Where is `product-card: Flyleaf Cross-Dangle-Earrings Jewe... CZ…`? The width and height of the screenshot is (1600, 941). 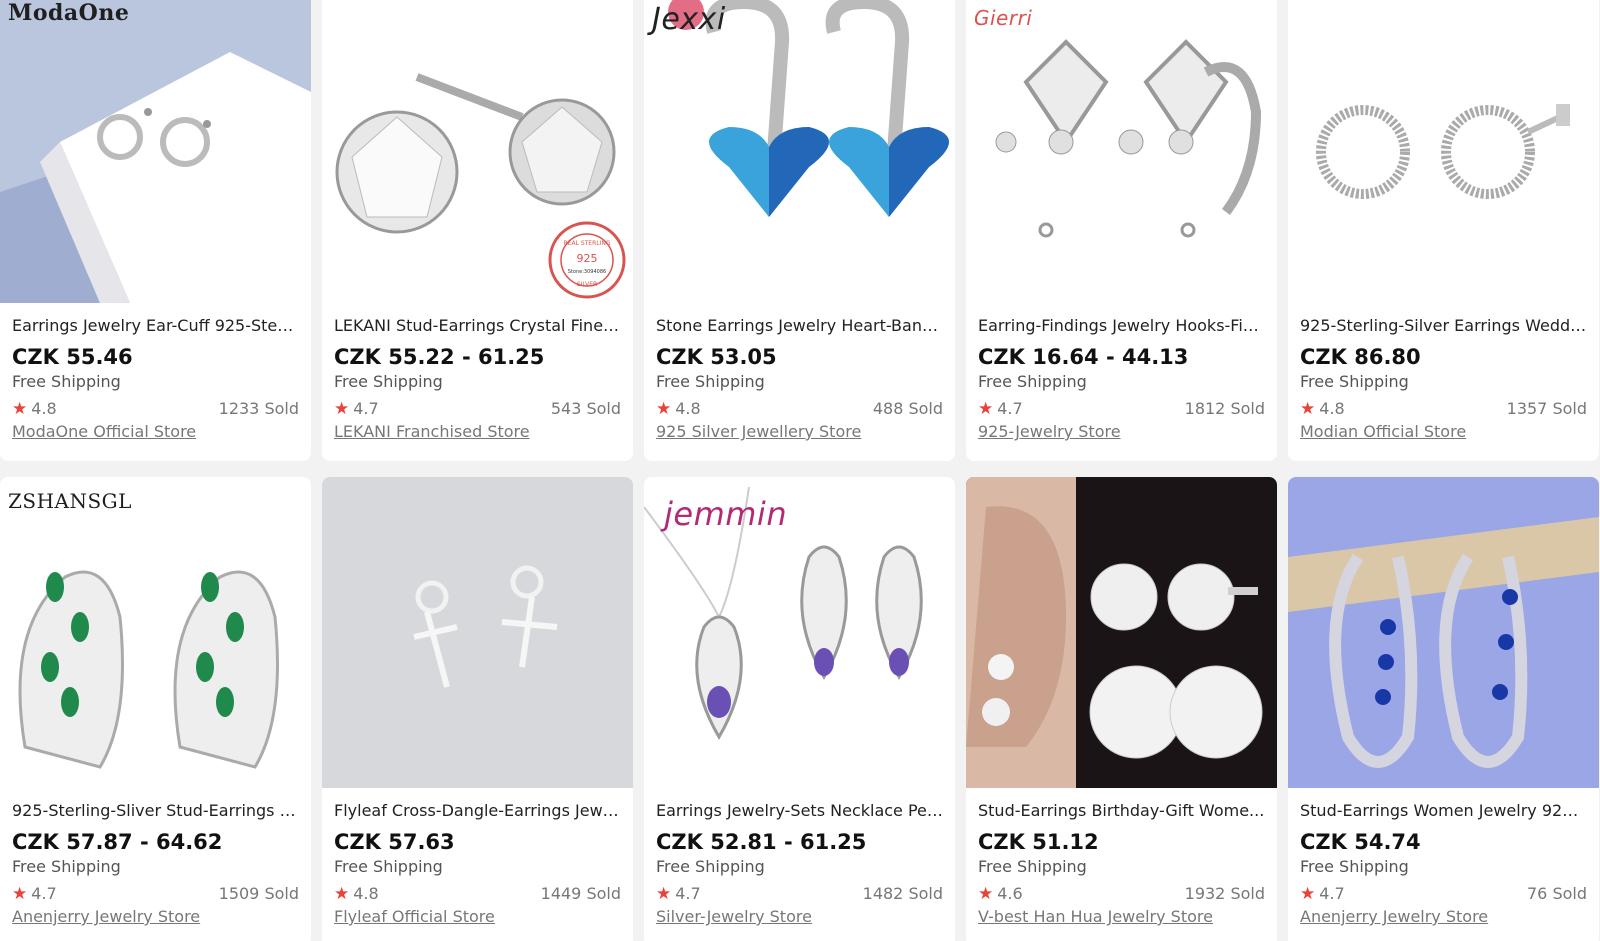
product-card: Flyleaf Cross-Dangle-Earrings Jewe... CZ… is located at coordinates (477, 709).